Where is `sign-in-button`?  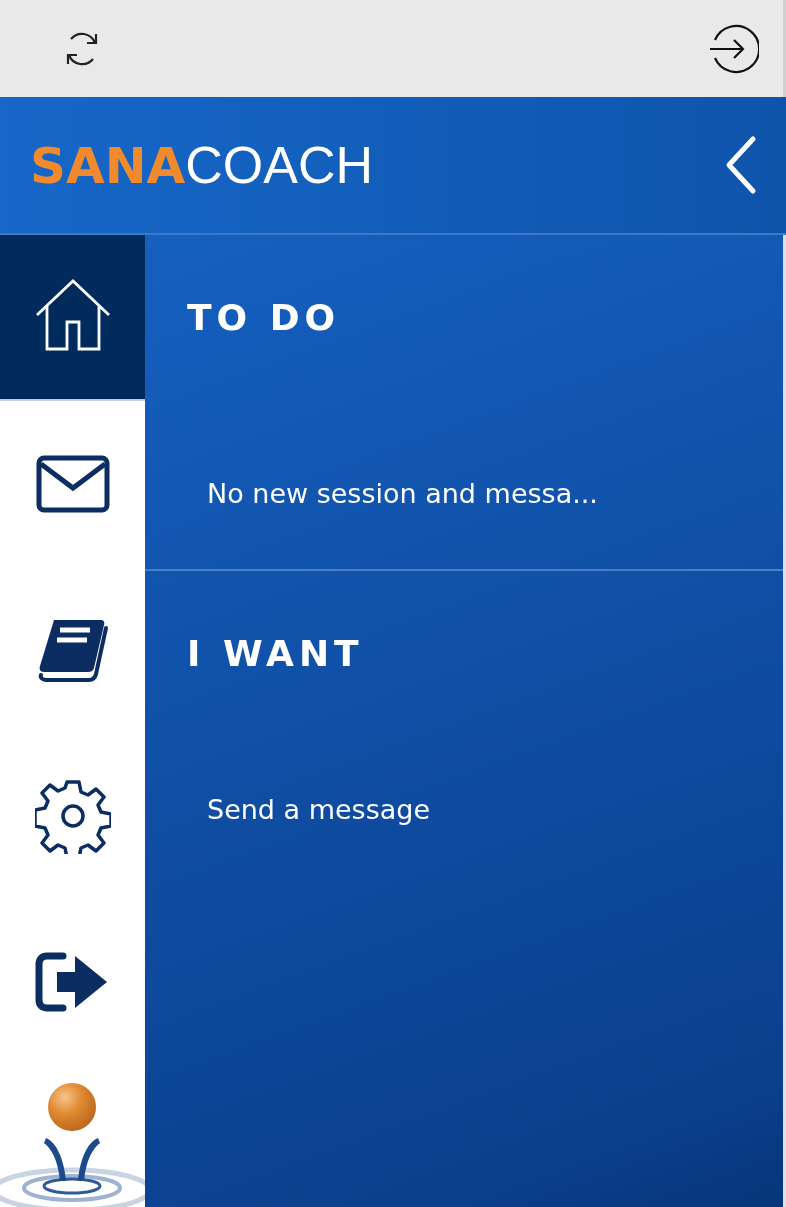 sign-in-button is located at coordinates (733, 48).